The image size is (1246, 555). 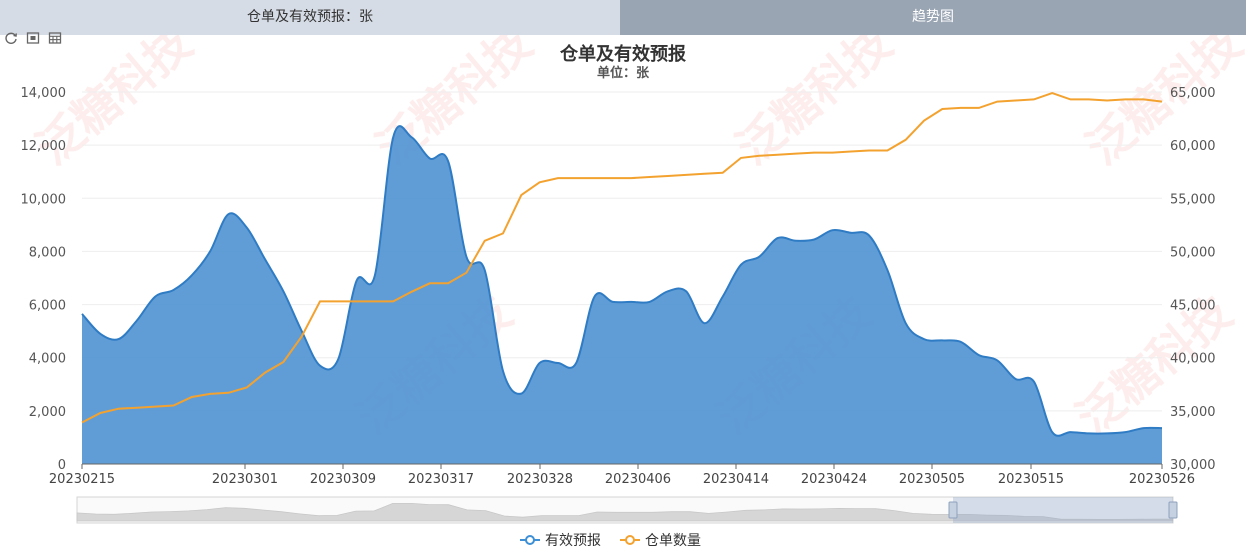 I want to click on chart-title: 仓单及有效预报, so click(x=622, y=54).